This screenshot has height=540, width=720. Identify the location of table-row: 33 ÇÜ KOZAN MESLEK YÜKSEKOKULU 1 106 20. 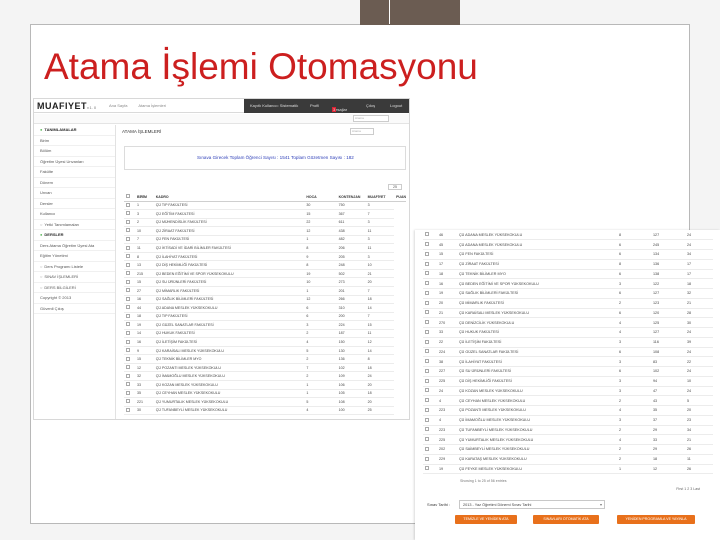
(265, 385).